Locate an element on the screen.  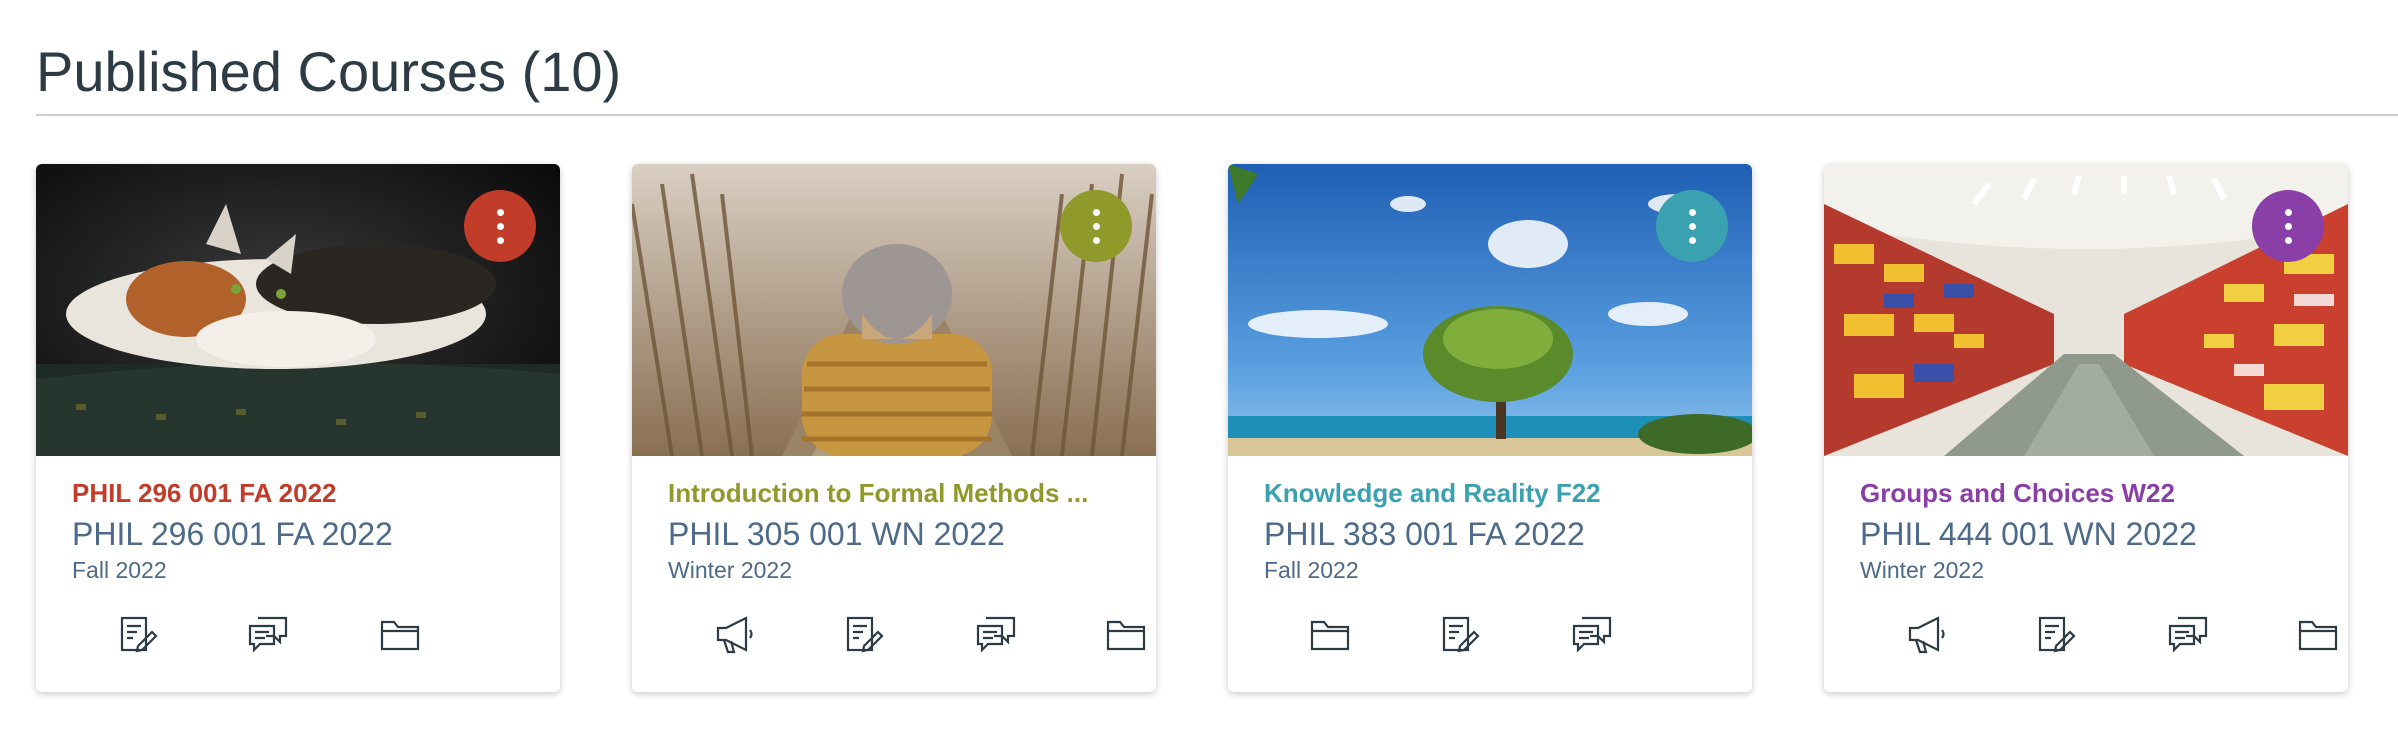
page-header: Published Courses (10) is located at coordinates (1217, 76).